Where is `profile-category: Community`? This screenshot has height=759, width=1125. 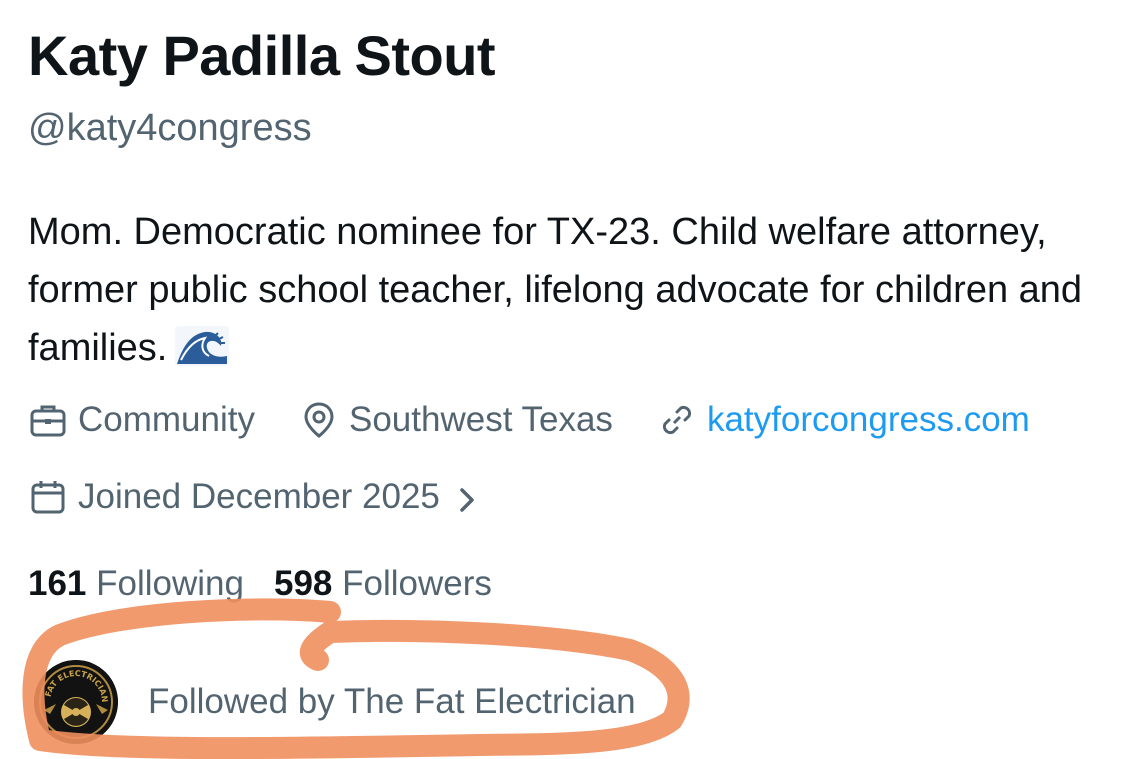
profile-category: Community is located at coordinates (141, 420).